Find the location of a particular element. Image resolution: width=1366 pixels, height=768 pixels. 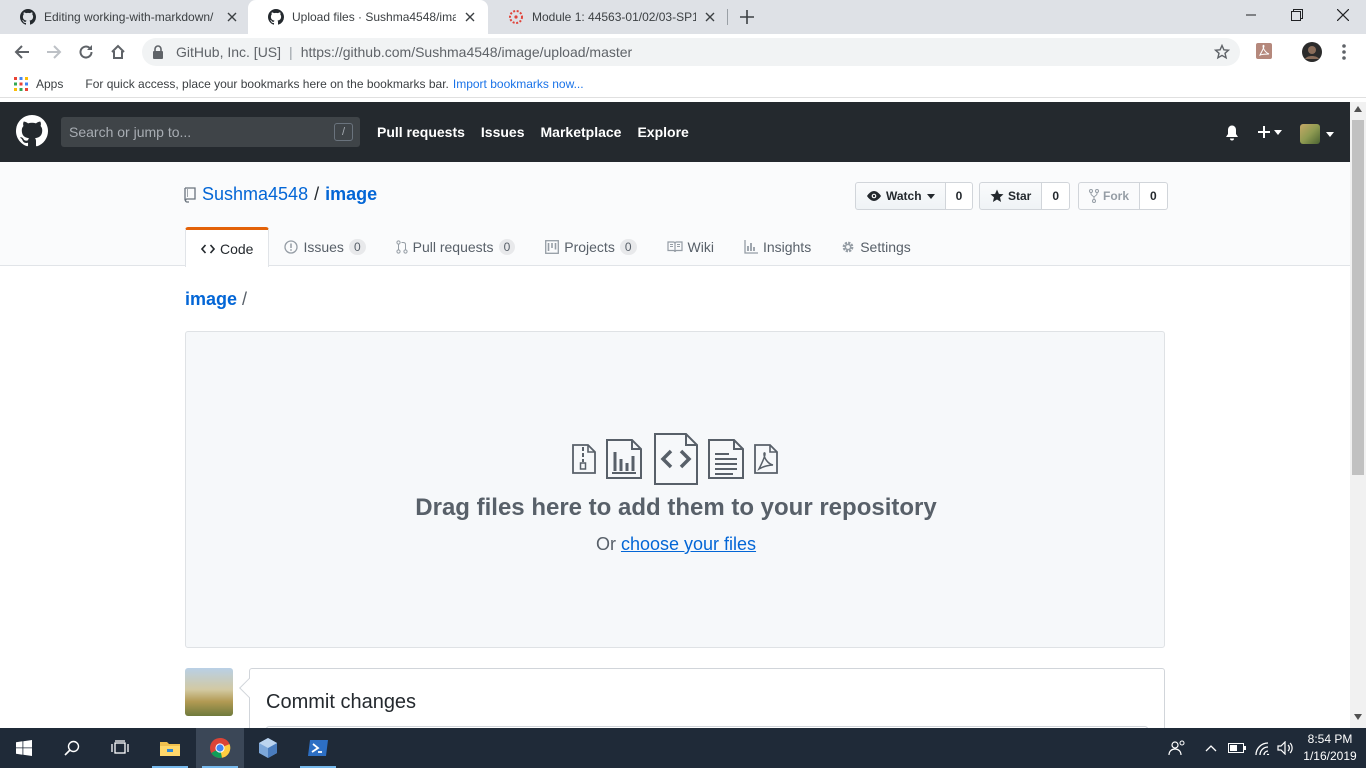

tab-code: Code is located at coordinates (227, 247).